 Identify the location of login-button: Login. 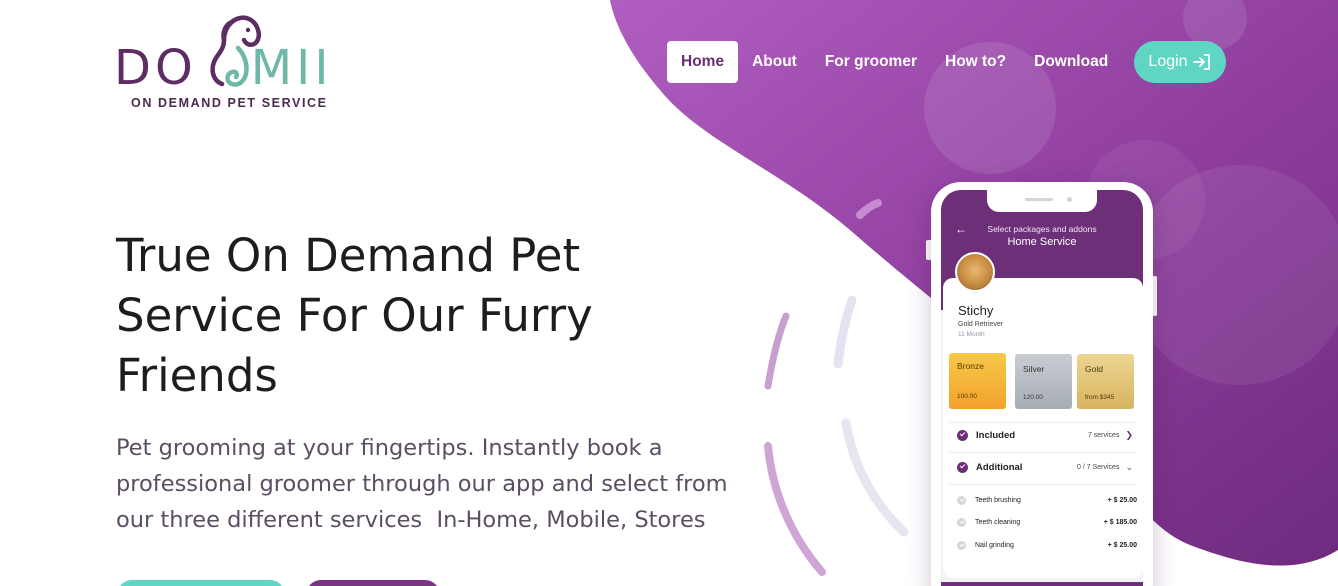
(1180, 62).